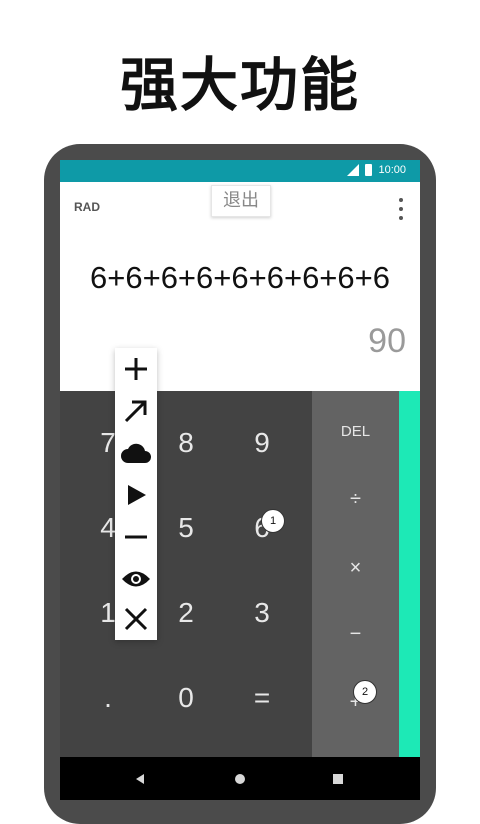  I want to click on delete-button: DEL, so click(355, 431).